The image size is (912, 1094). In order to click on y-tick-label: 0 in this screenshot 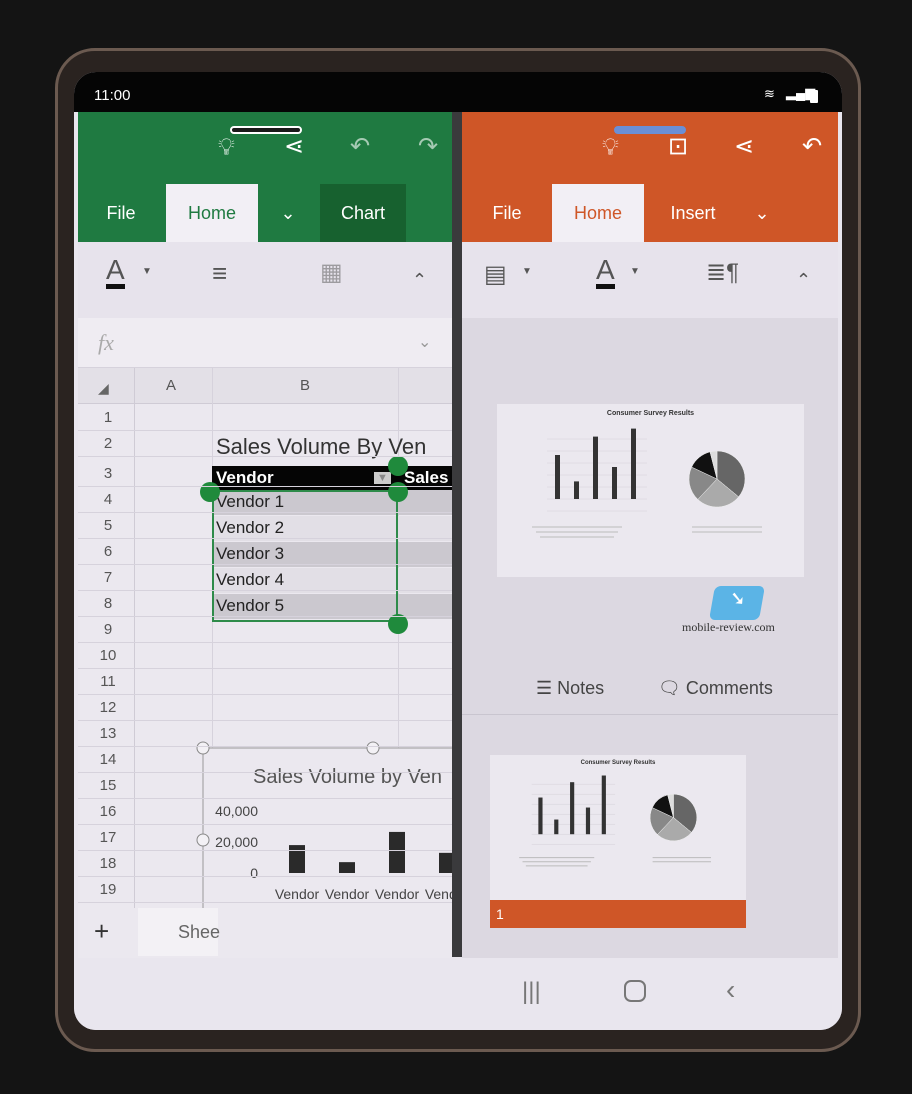, I will do `click(254, 873)`.